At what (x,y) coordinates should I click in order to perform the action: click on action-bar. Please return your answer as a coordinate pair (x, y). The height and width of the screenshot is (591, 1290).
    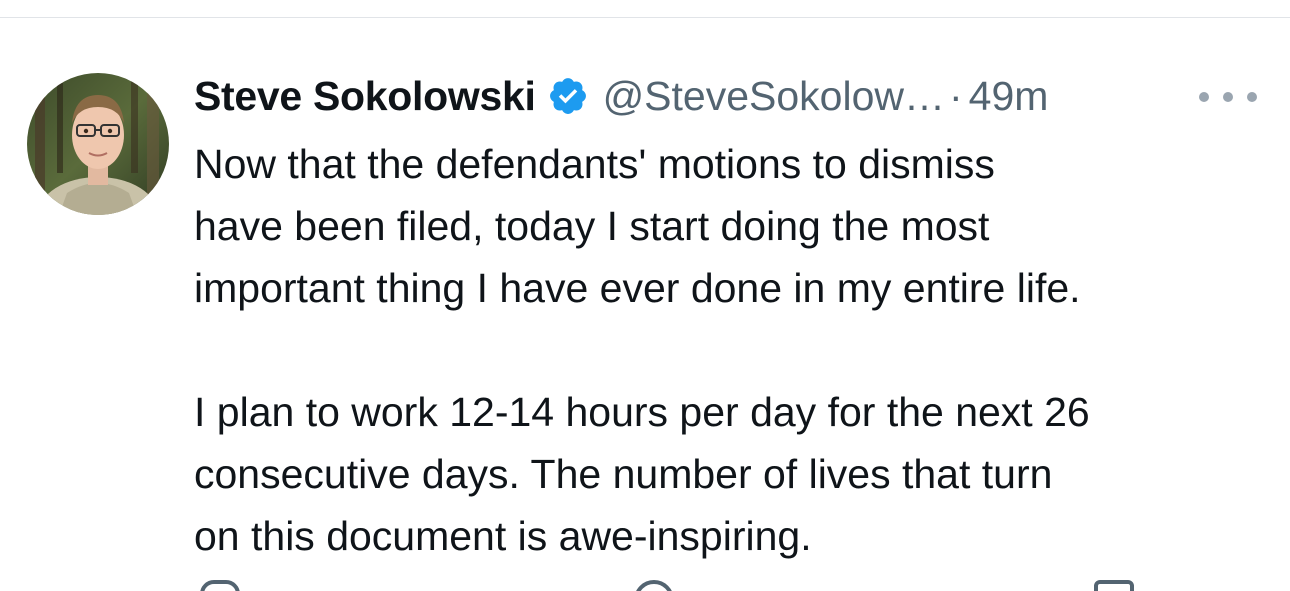
    Looking at the image, I should click on (724, 585).